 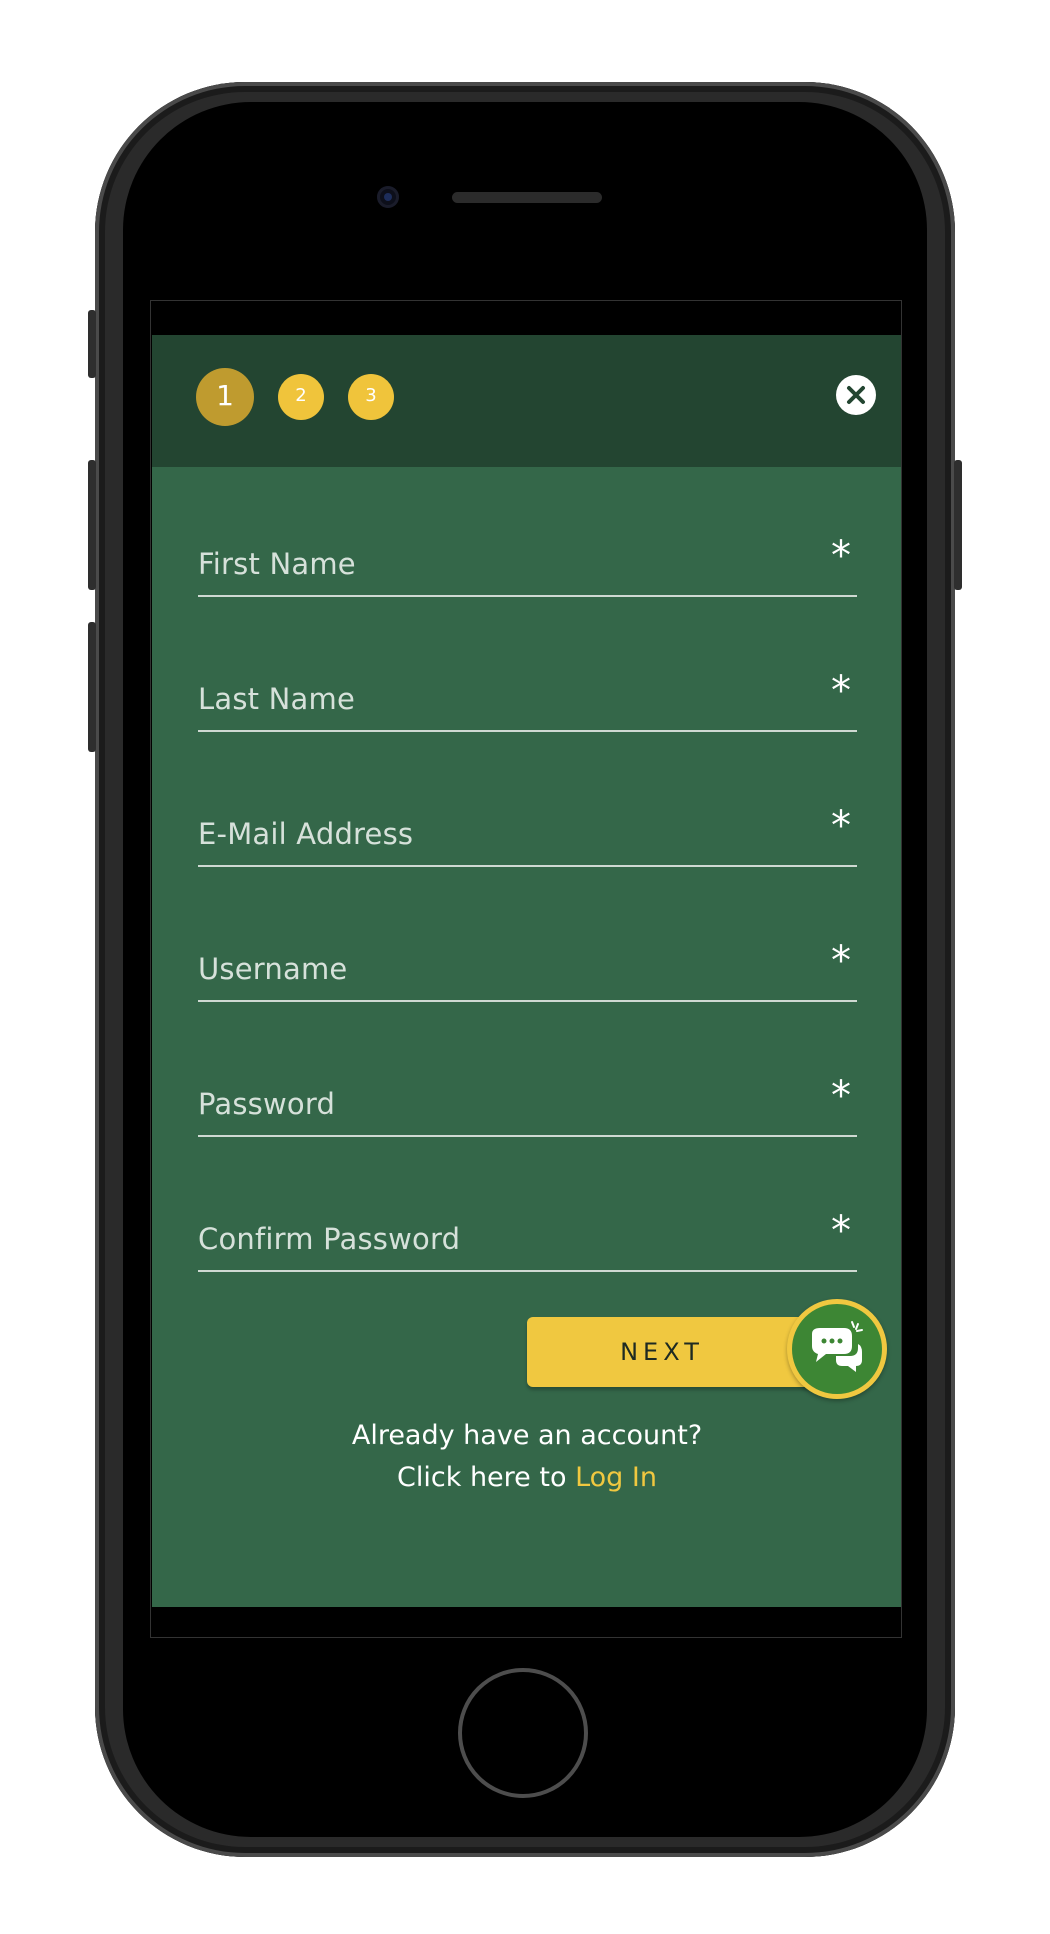 I want to click on chat-button, so click(x=837, y=1349).